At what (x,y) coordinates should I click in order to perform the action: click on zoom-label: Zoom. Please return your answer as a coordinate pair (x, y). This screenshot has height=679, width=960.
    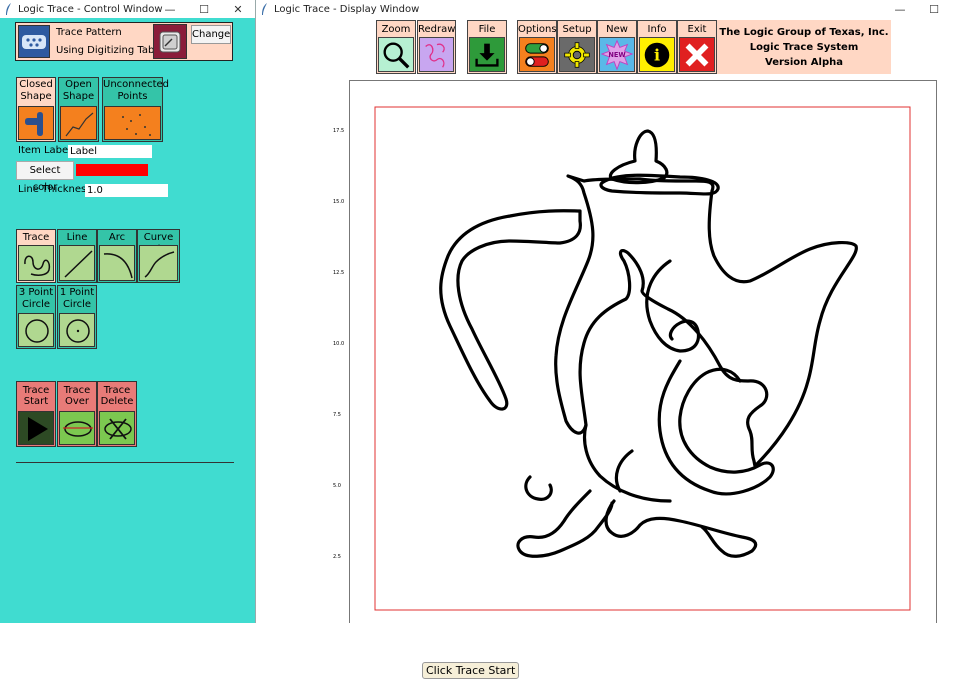
    Looking at the image, I should click on (396, 29).